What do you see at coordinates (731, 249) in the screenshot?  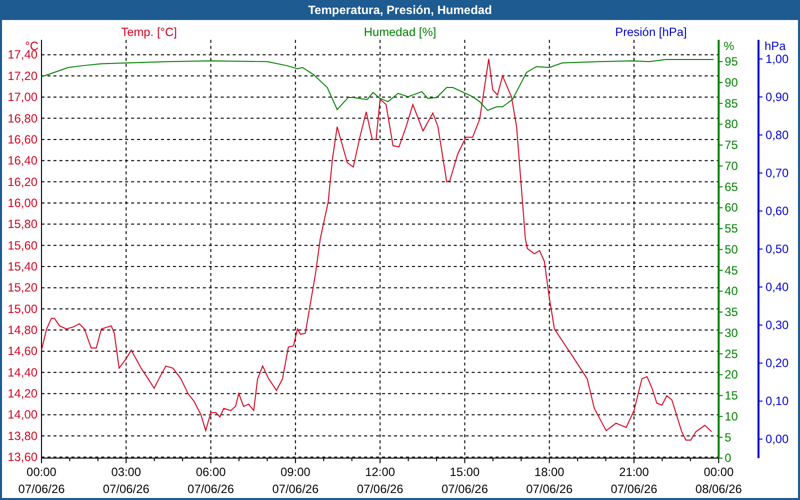 I see `y-tick-label: 50` at bounding box center [731, 249].